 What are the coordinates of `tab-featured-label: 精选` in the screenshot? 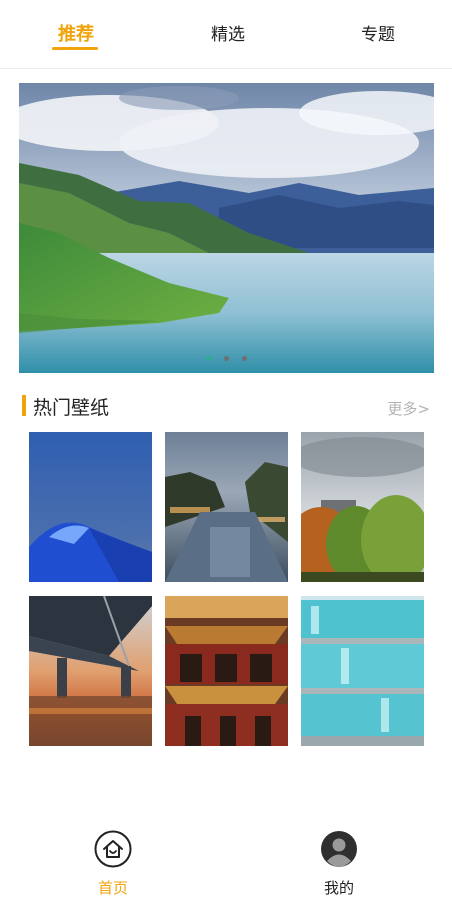 It's located at (228, 35).